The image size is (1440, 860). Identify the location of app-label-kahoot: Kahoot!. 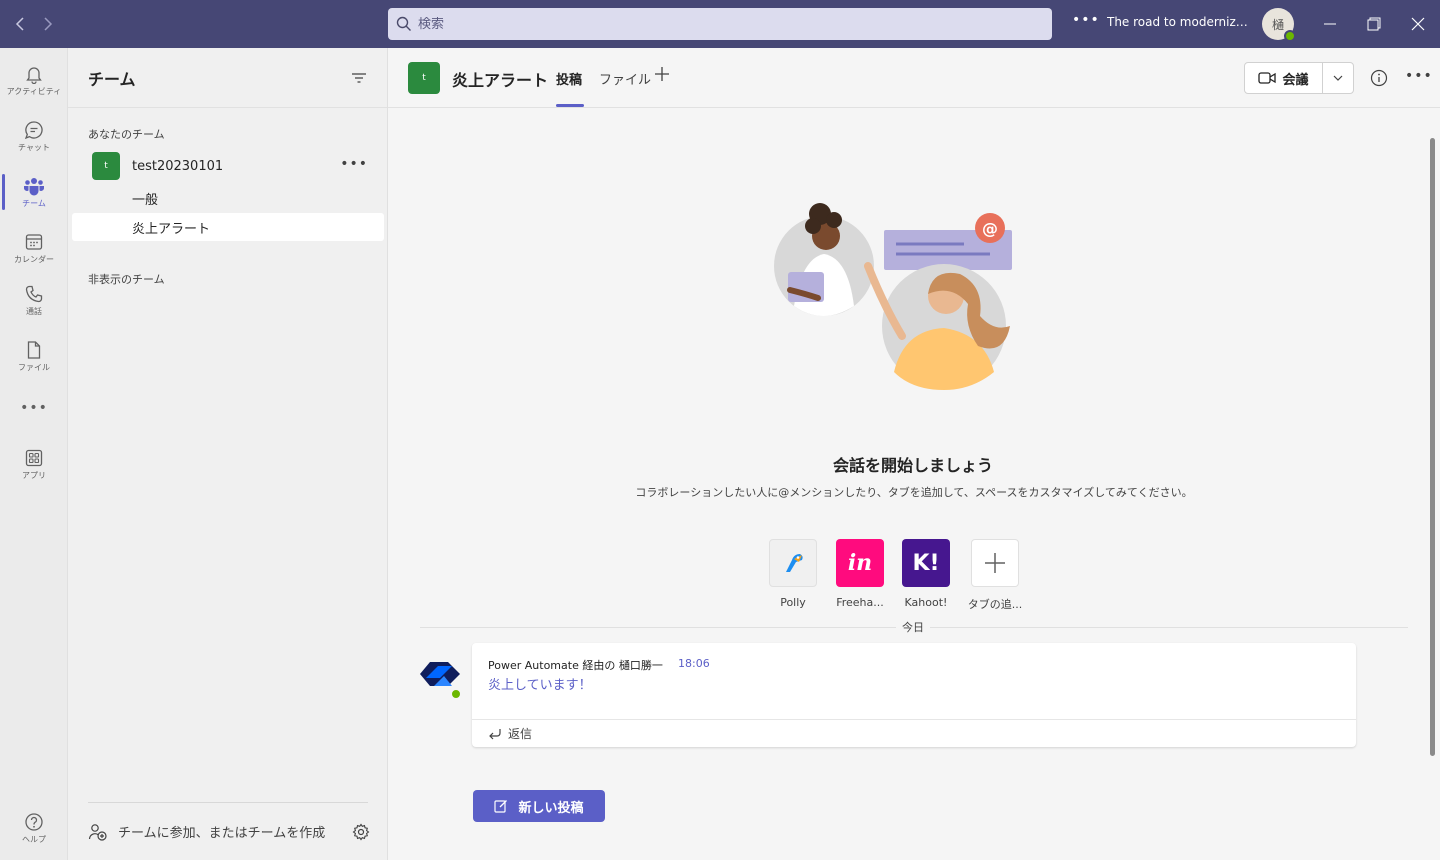
(926, 602).